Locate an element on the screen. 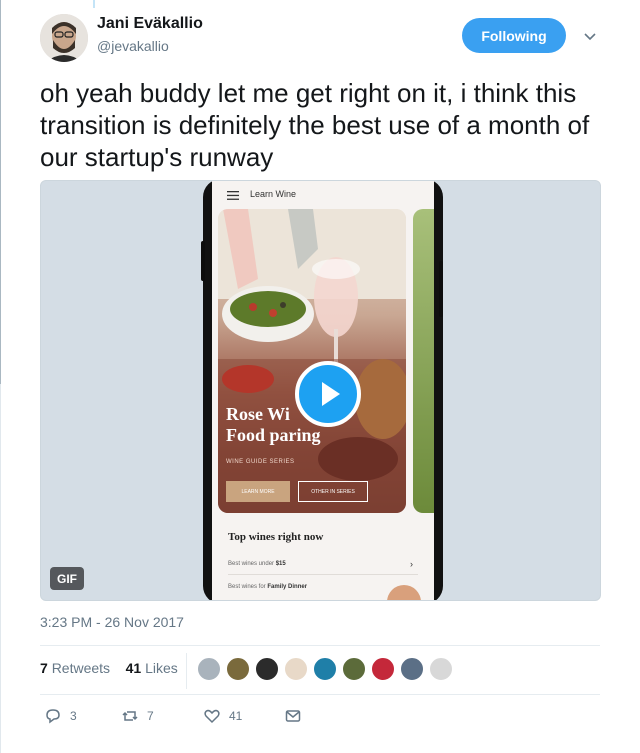 This screenshot has height=753, width=640. thread-connector is located at coordinates (94, 4).